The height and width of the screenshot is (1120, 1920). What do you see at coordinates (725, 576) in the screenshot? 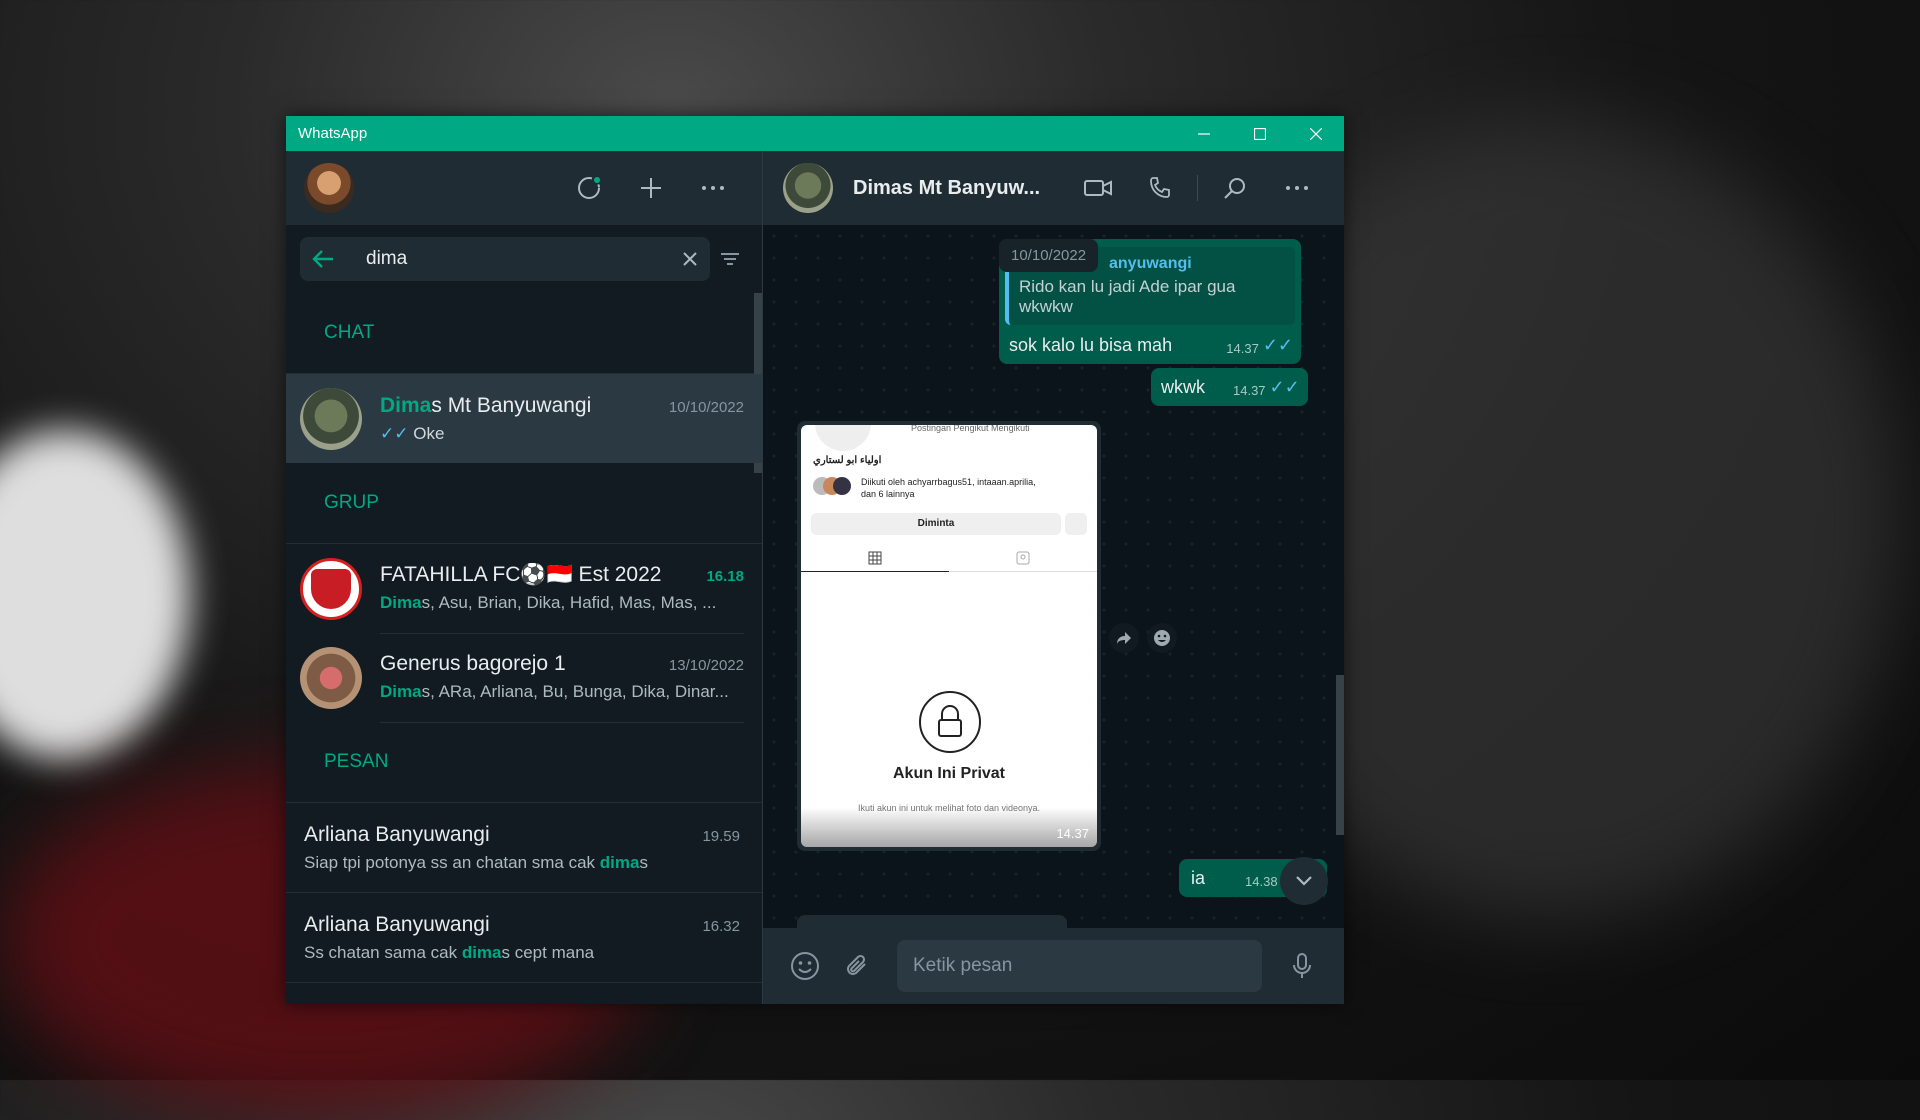
I see `group-time: 16.18` at bounding box center [725, 576].